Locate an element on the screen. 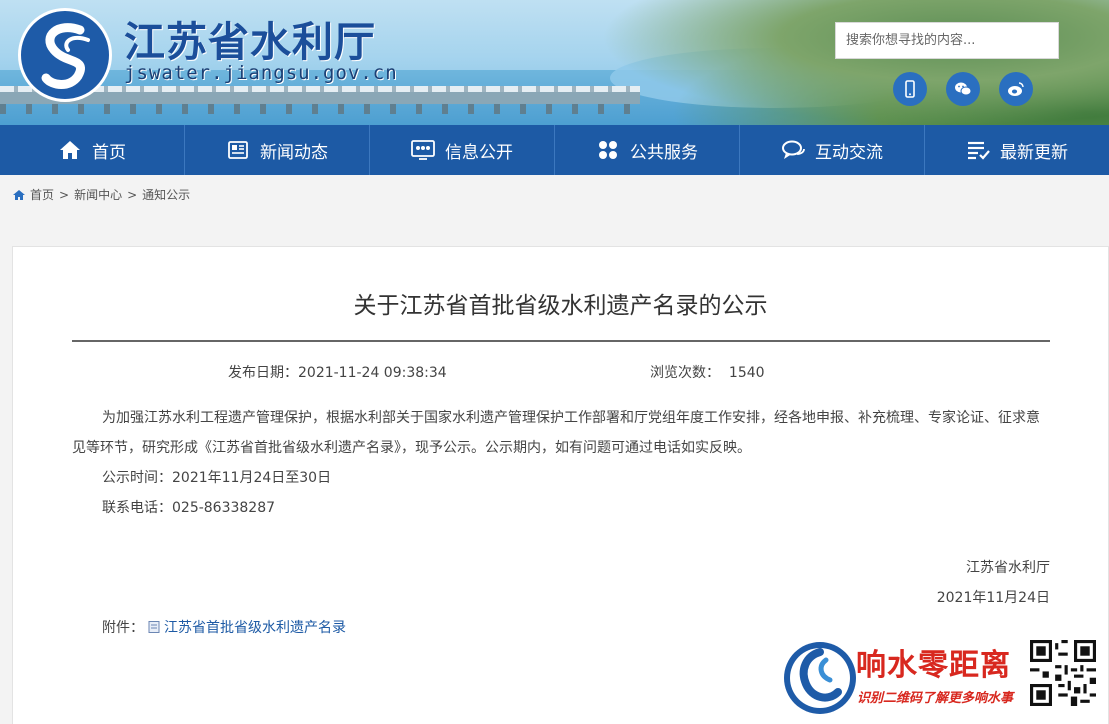  mobile-phone-icon is located at coordinates (910, 89).